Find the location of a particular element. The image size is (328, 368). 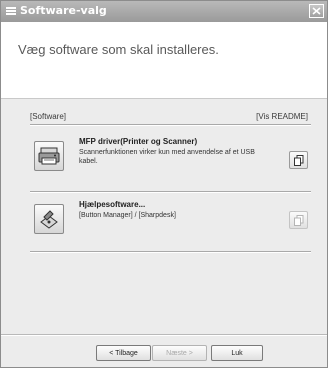

close-window-button is located at coordinates (316, 11).